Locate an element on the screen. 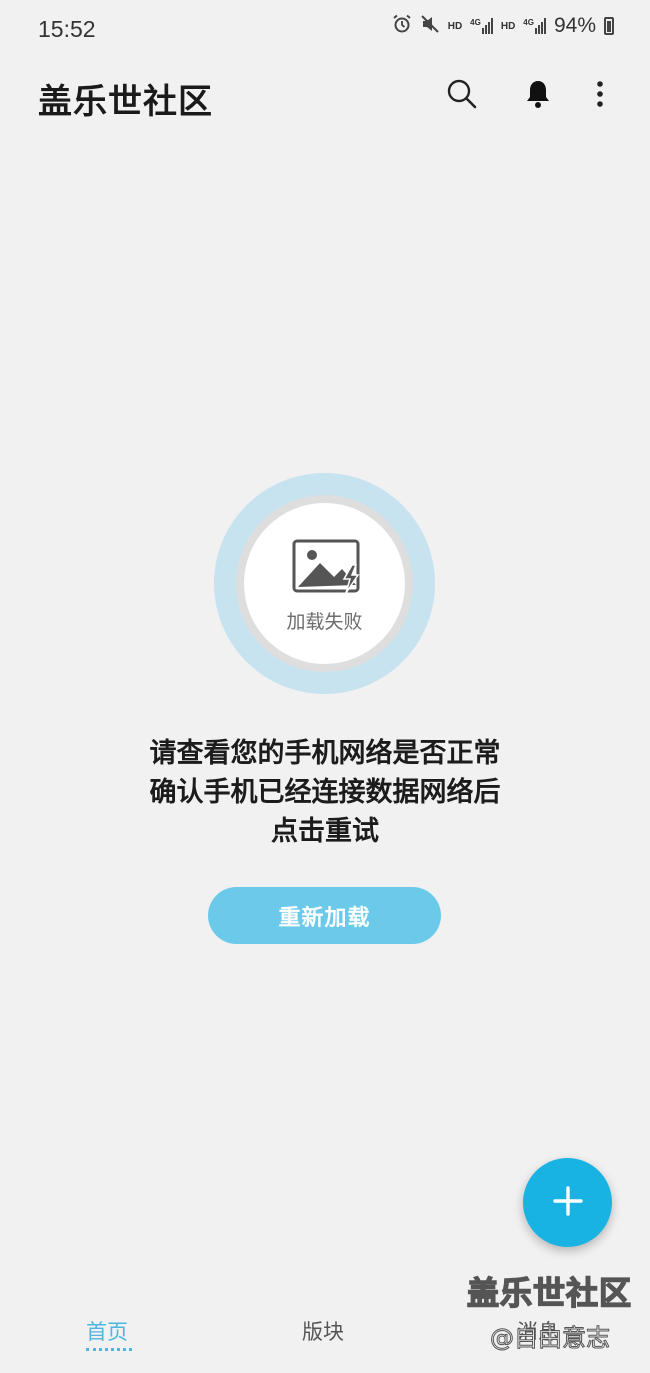 This screenshot has width=650, height=1373. notifications-button is located at coordinates (538, 96).